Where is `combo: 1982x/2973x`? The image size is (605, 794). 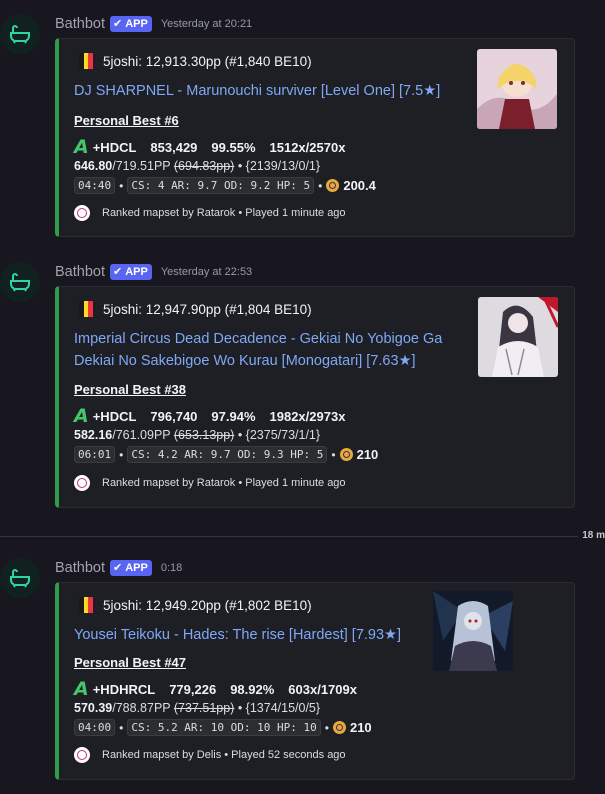 combo: 1982x/2973x is located at coordinates (307, 416).